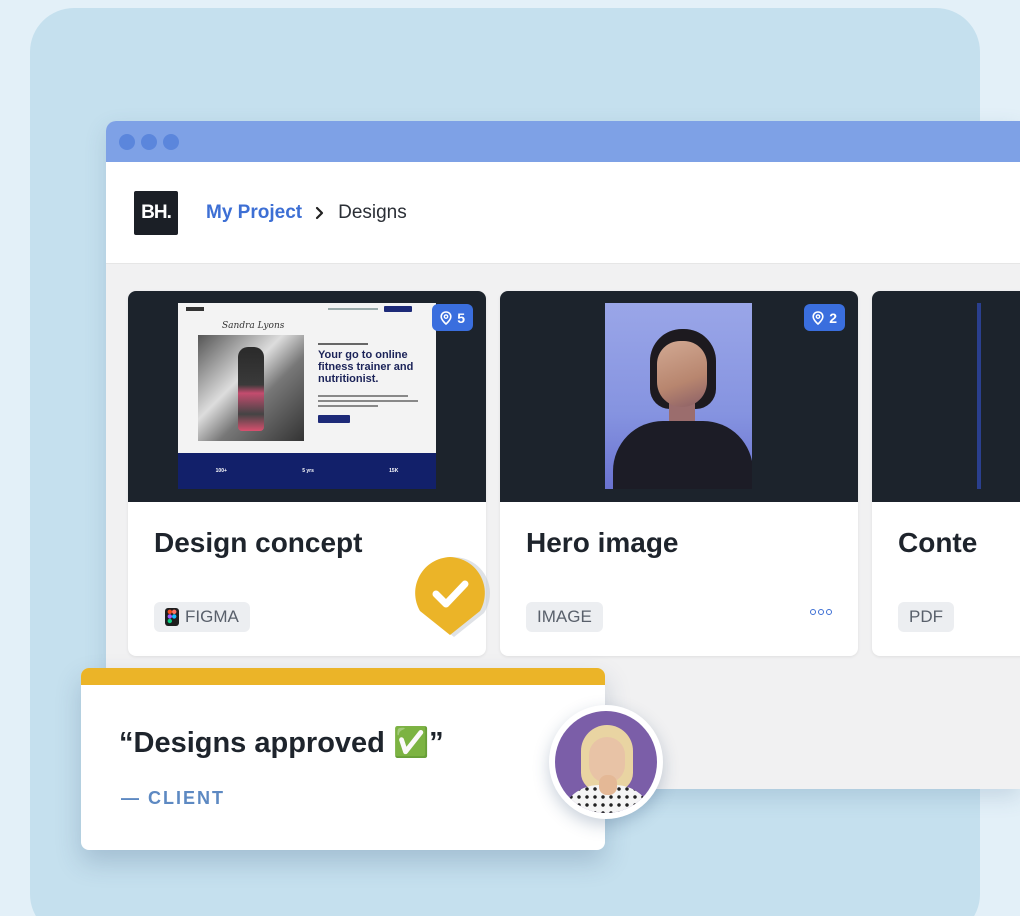  I want to click on card-title: Conte, so click(938, 542).